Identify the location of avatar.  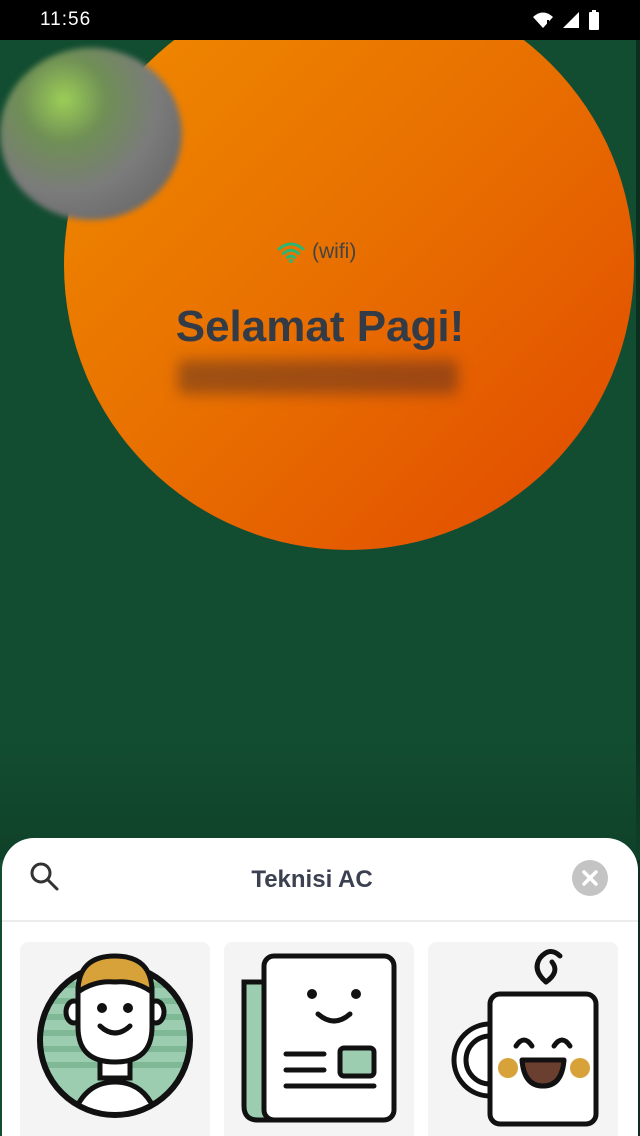
(91, 134).